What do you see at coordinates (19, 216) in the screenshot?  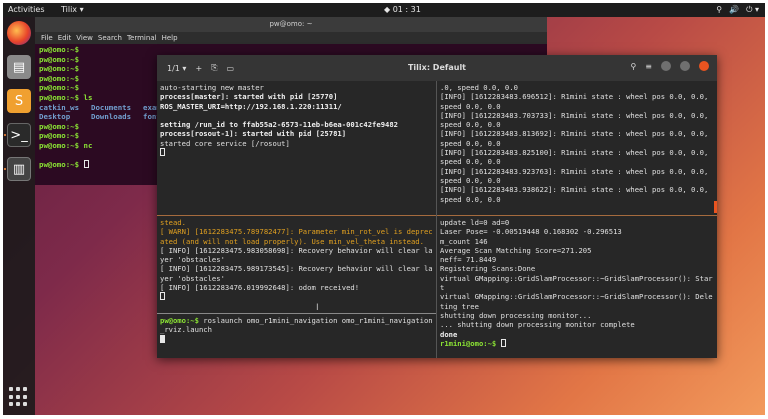 I see `dock: ▤ S >_ ▥` at bounding box center [19, 216].